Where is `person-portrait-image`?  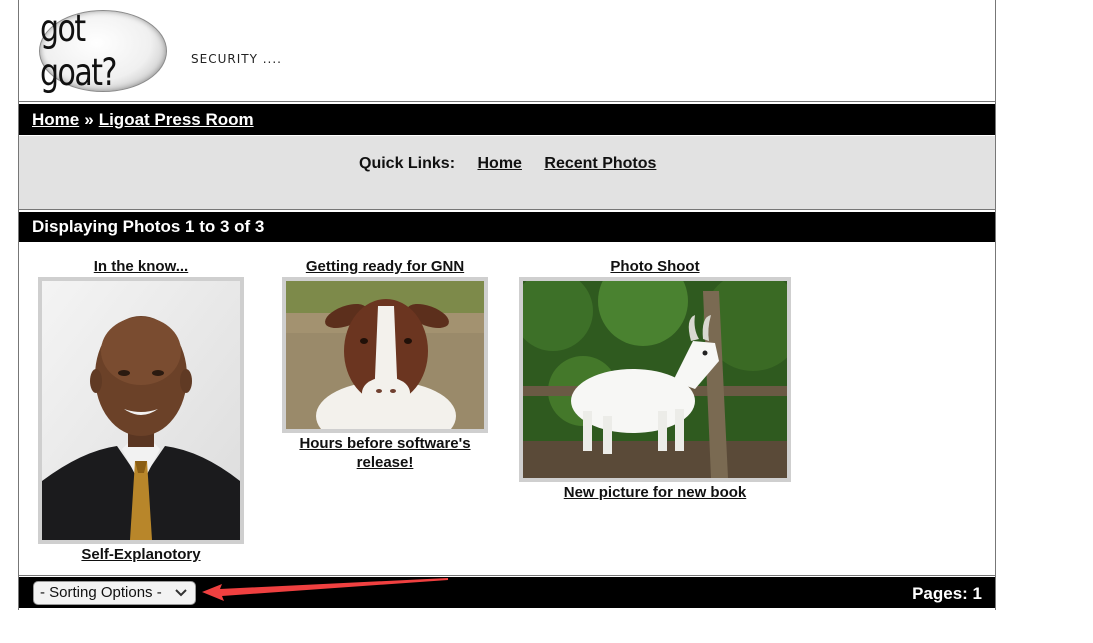
person-portrait-image is located at coordinates (141, 410).